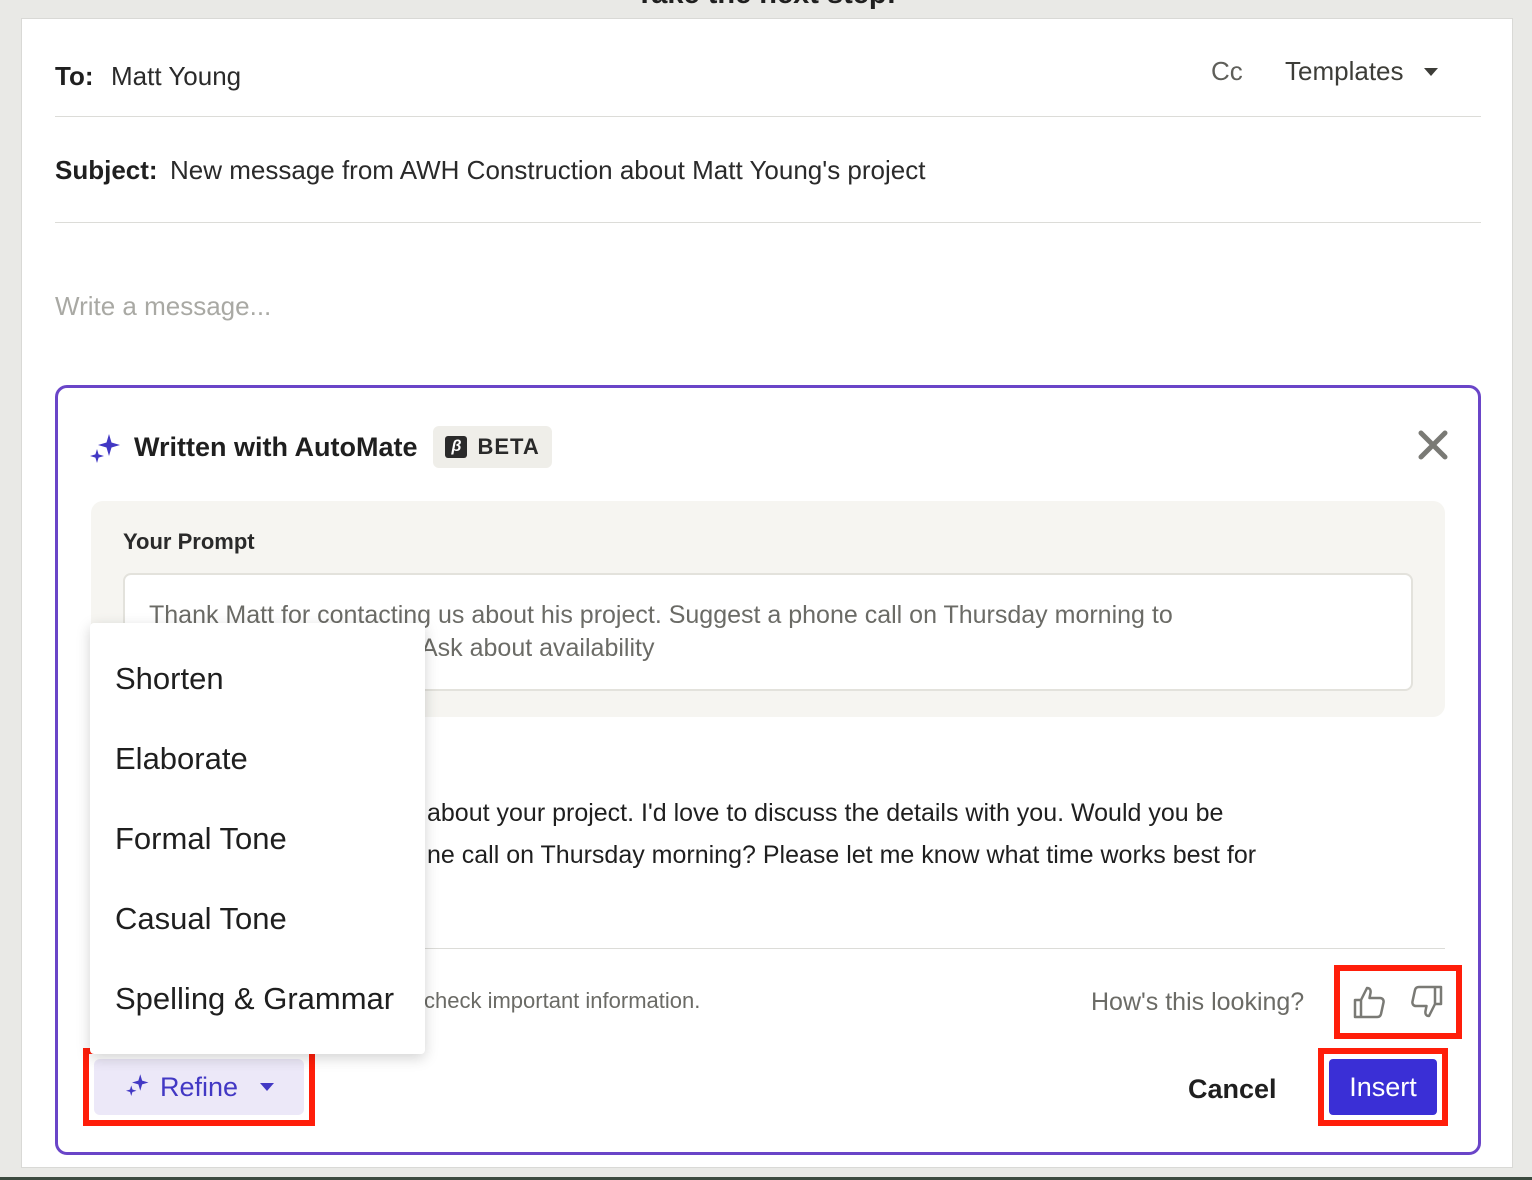 The height and width of the screenshot is (1180, 1532). I want to click on automate-title: Written with AutoMate, so click(276, 446).